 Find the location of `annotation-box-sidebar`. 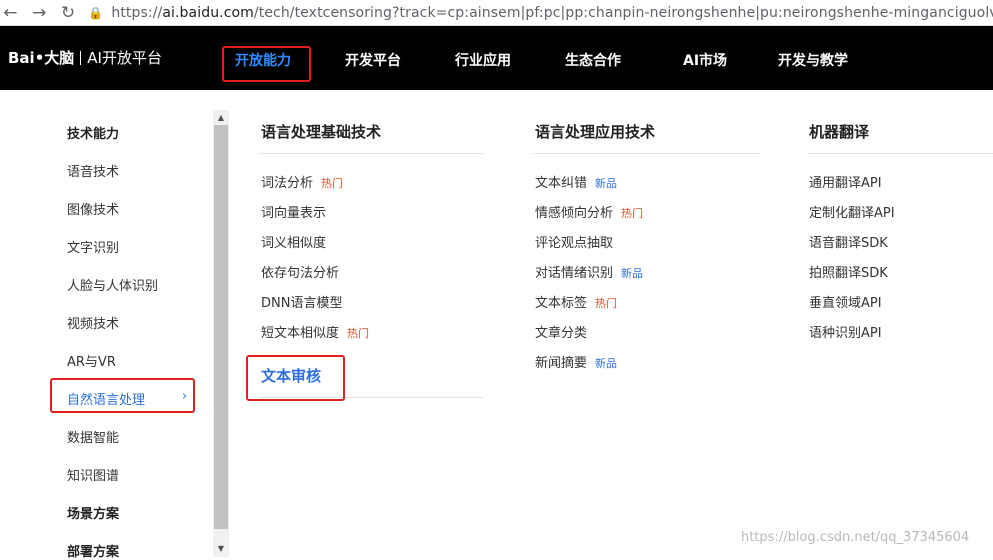

annotation-box-sidebar is located at coordinates (122, 395).